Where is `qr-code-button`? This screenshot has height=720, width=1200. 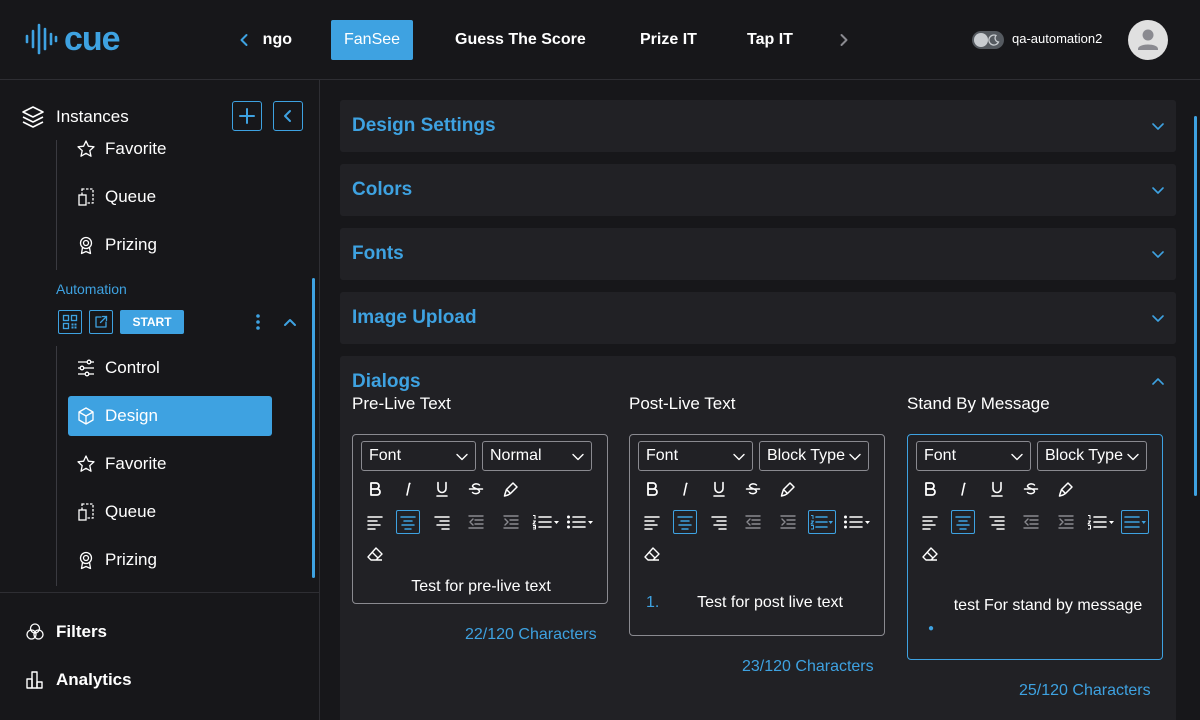
qr-code-button is located at coordinates (70, 322).